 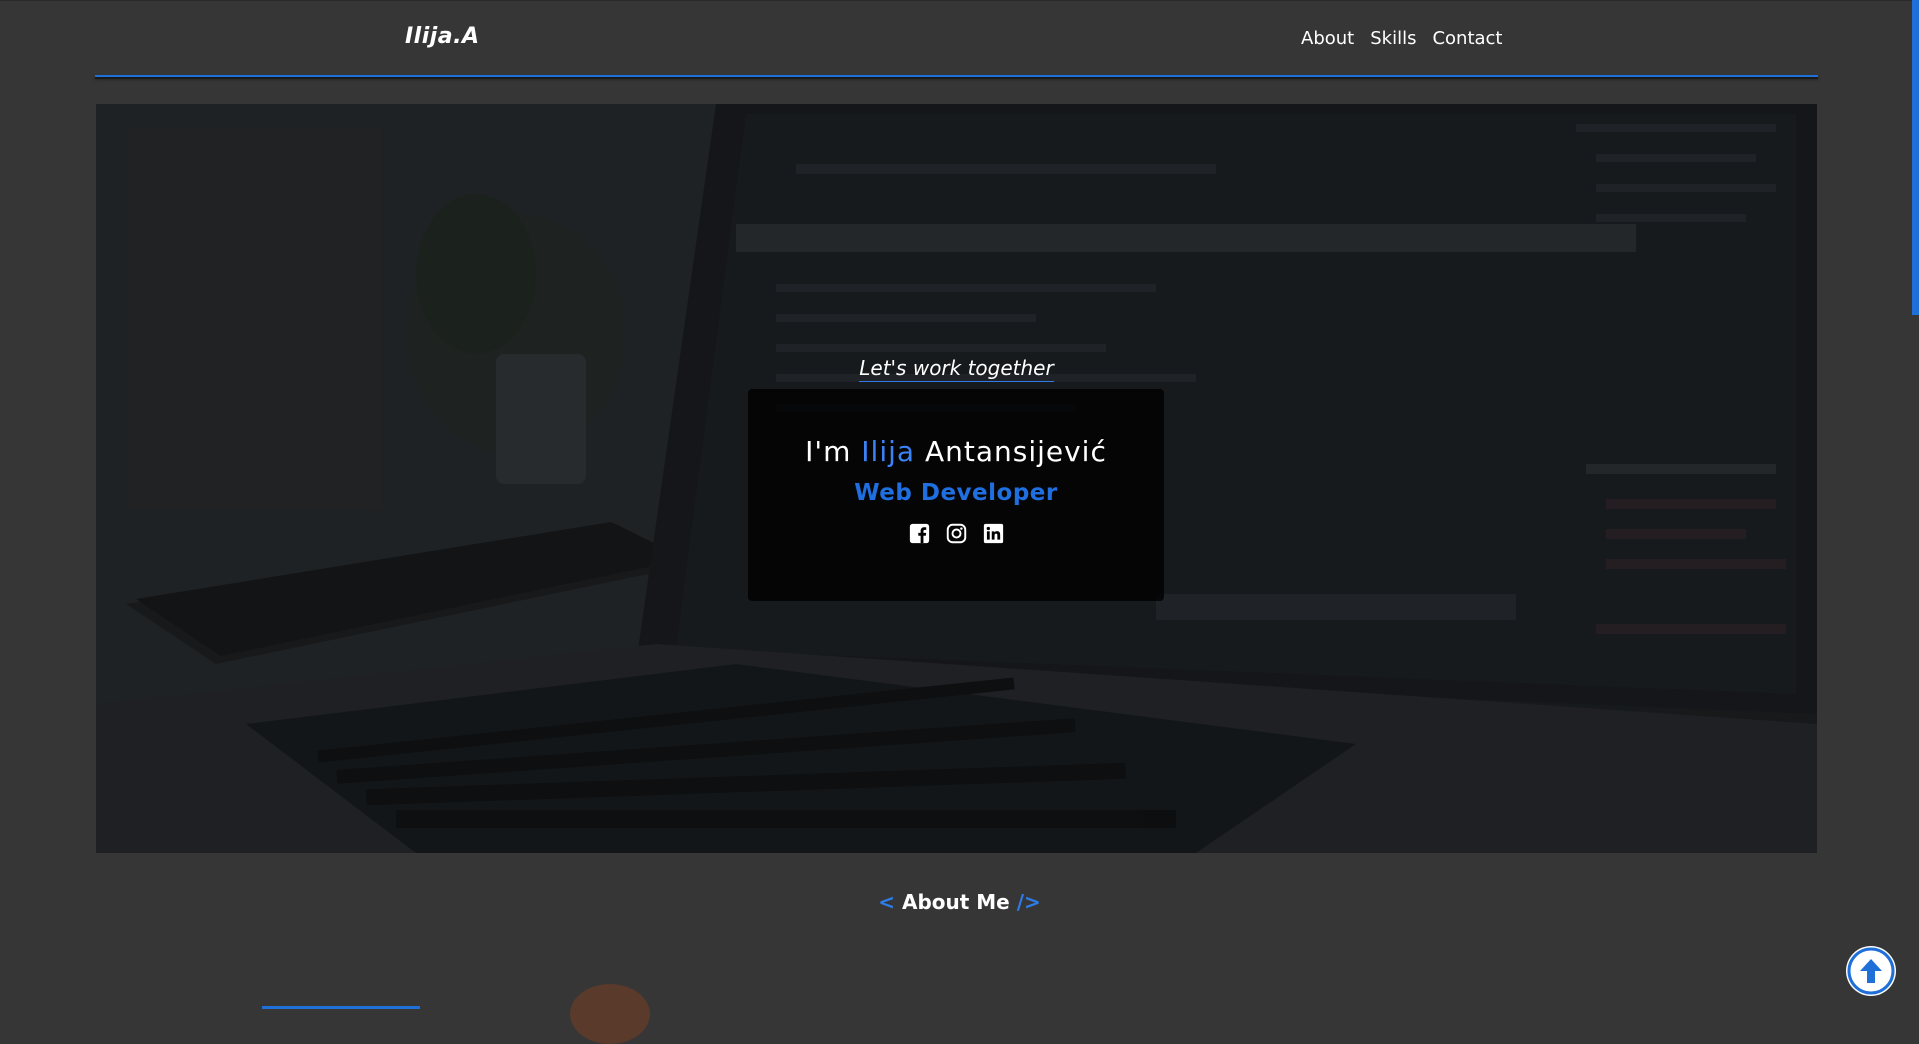 I want to click on hero-name: I'm Ilija Antansijević, so click(x=956, y=451).